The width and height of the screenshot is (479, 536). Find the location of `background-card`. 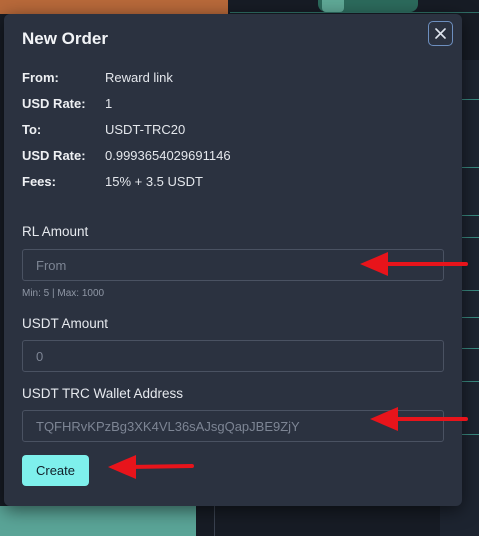

background-card is located at coordinates (98, 521).